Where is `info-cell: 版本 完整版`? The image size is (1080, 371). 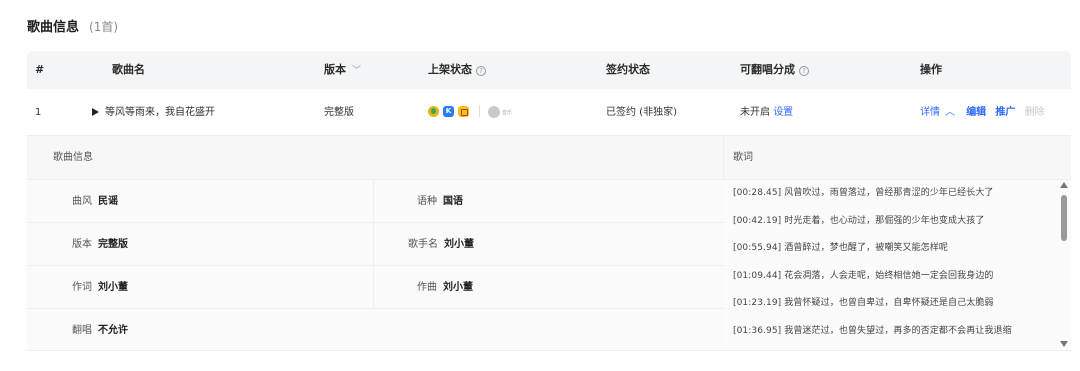 info-cell: 版本 完整版 is located at coordinates (100, 244).